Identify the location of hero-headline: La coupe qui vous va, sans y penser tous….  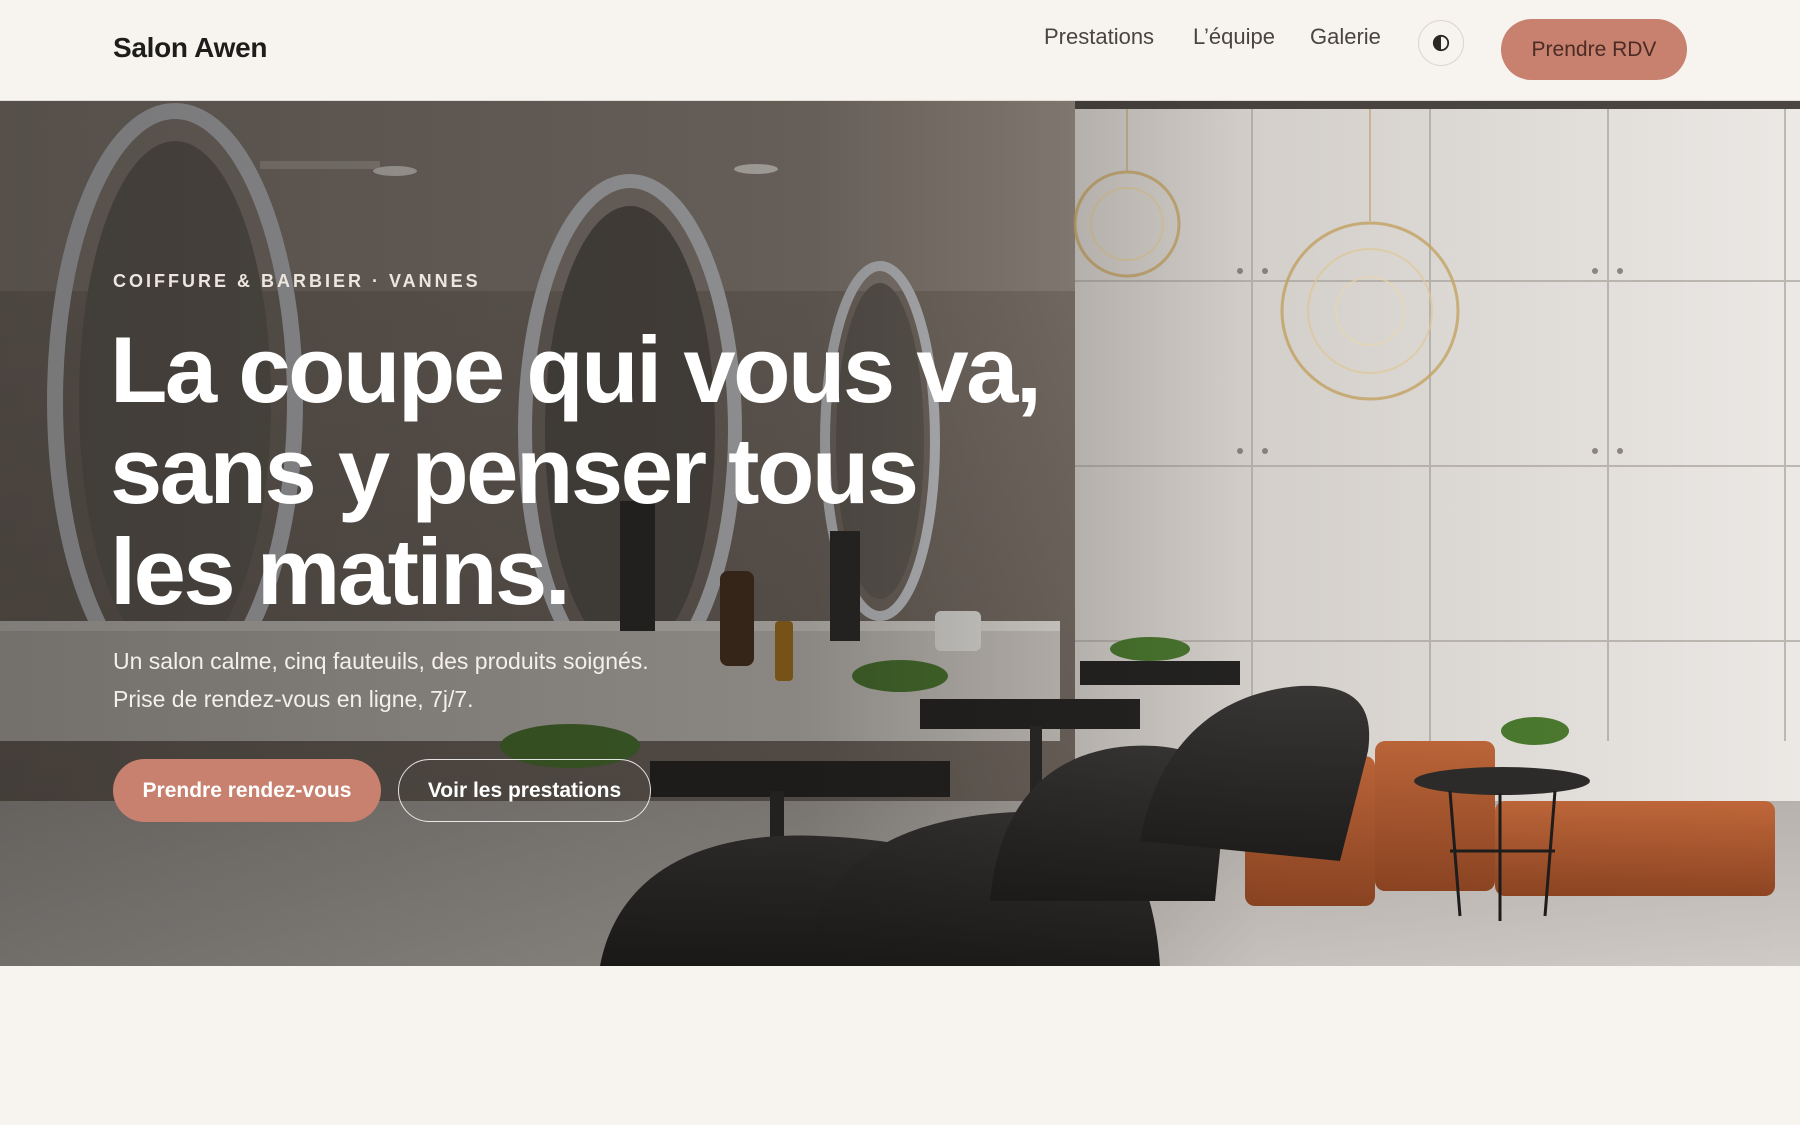
(590, 470).